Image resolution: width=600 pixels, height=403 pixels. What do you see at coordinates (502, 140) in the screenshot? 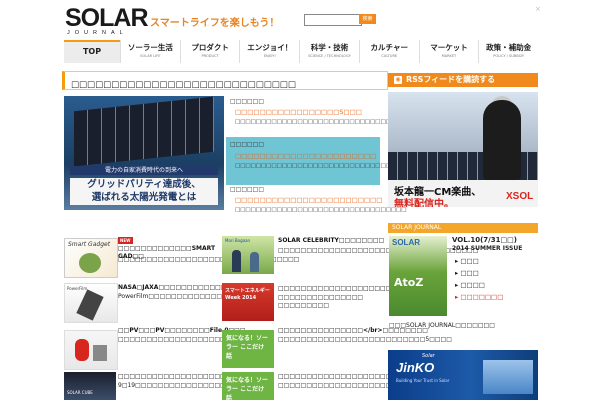
I see `ad-person` at bounding box center [502, 140].